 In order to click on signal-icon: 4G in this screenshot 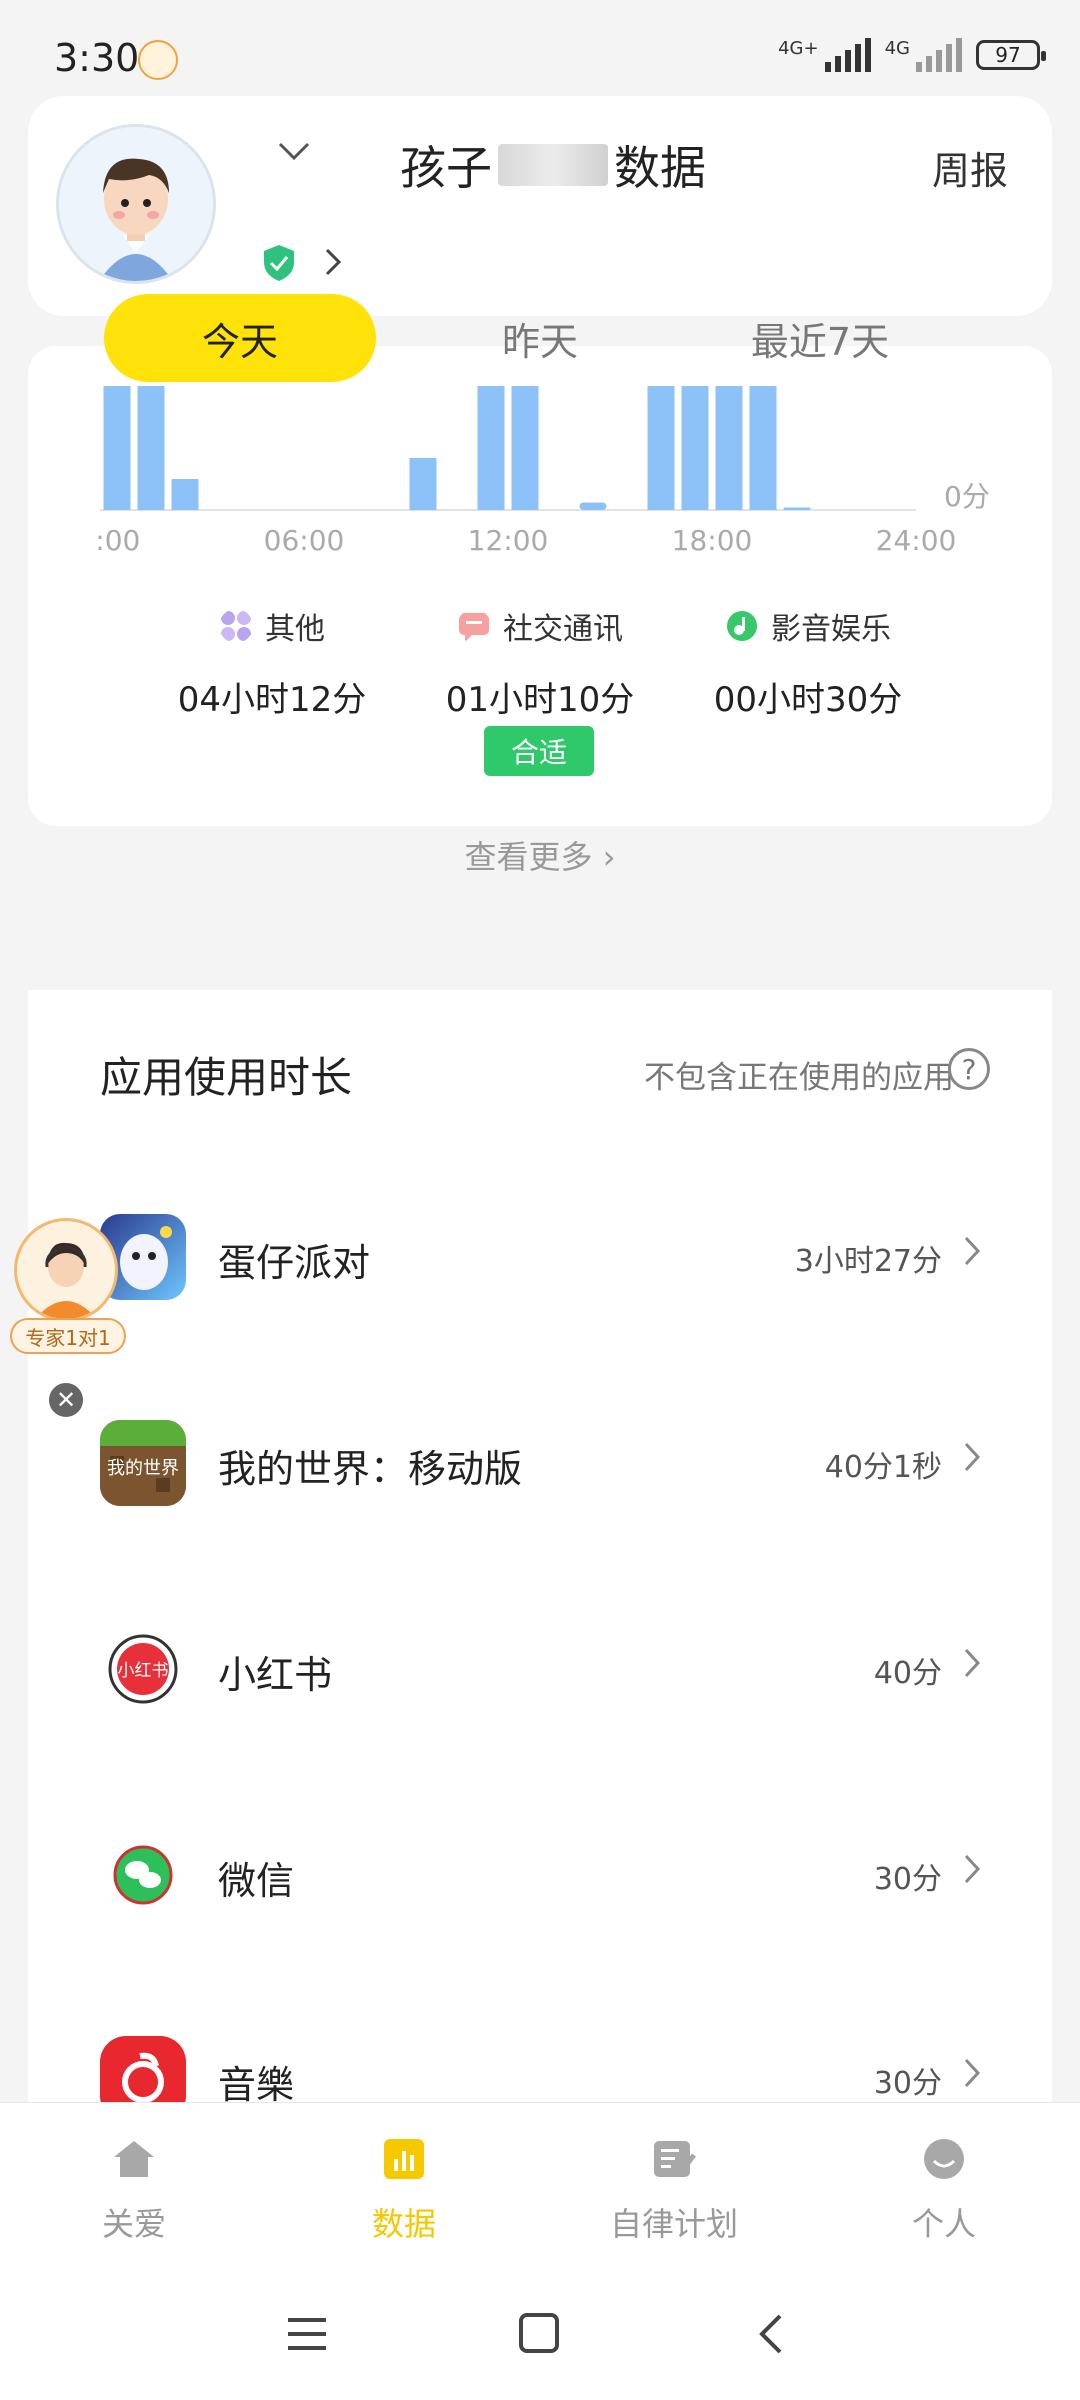, I will do `click(923, 55)`.